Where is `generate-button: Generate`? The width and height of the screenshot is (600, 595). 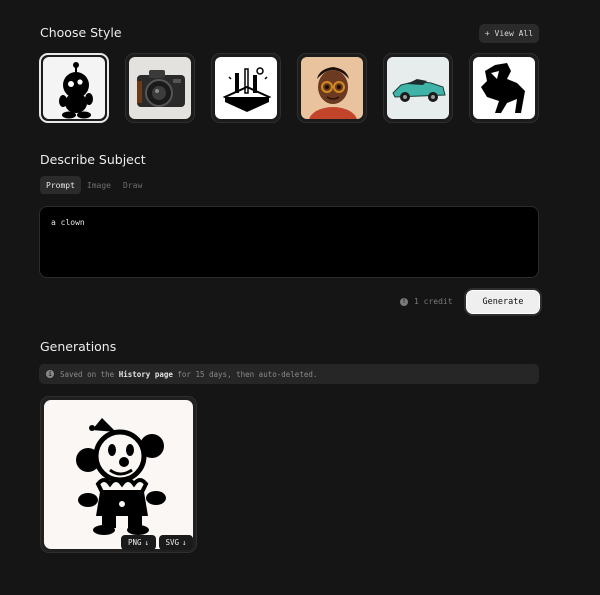
generate-button: Generate is located at coordinates (503, 302).